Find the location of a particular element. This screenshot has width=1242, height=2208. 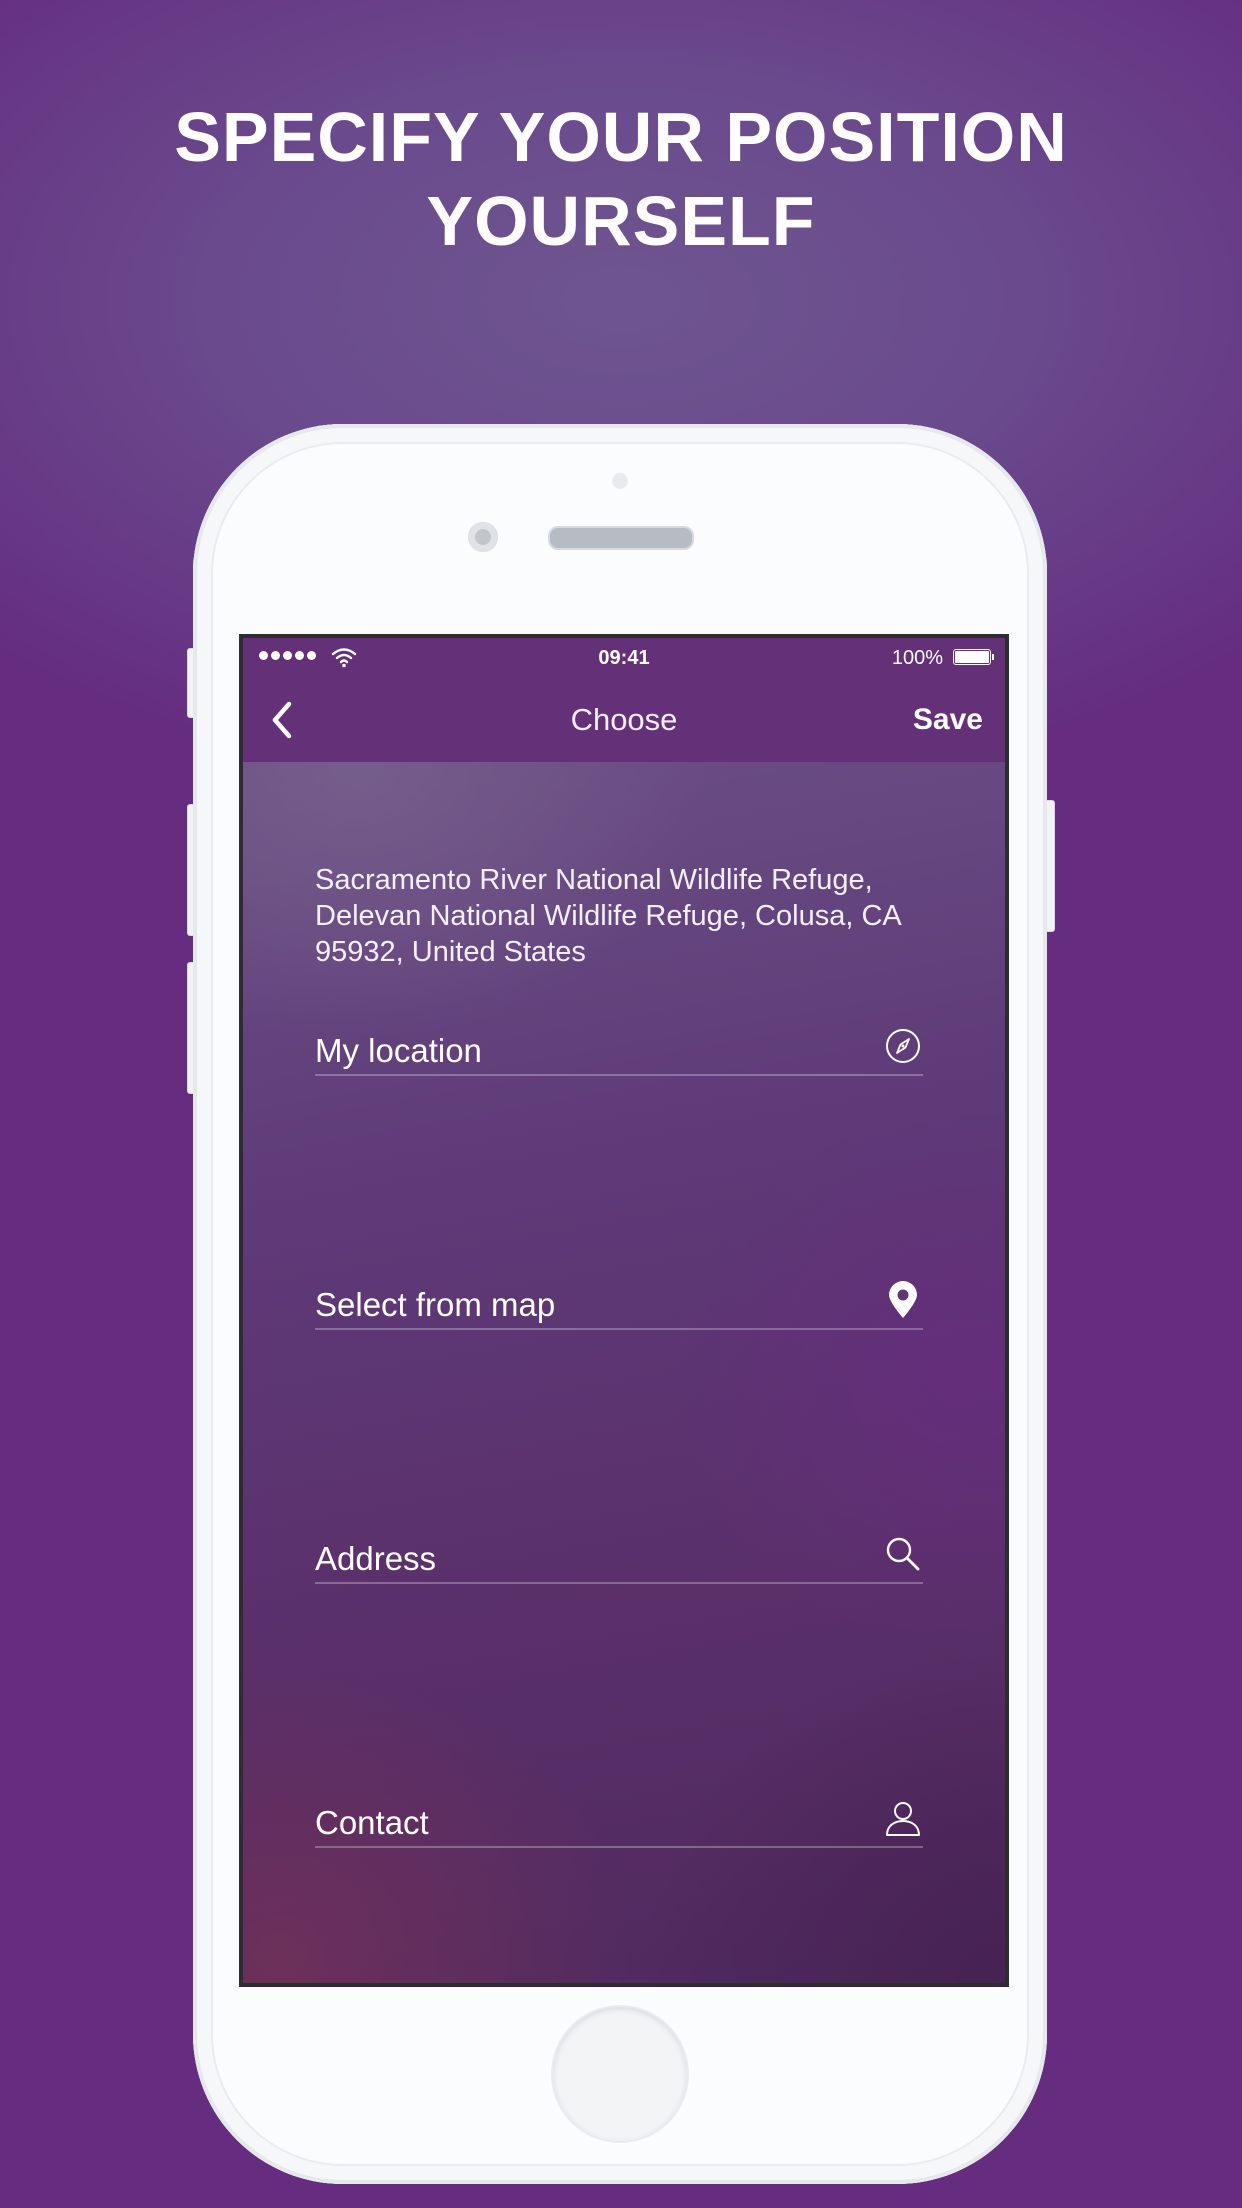

home-button is located at coordinates (620, 2074).